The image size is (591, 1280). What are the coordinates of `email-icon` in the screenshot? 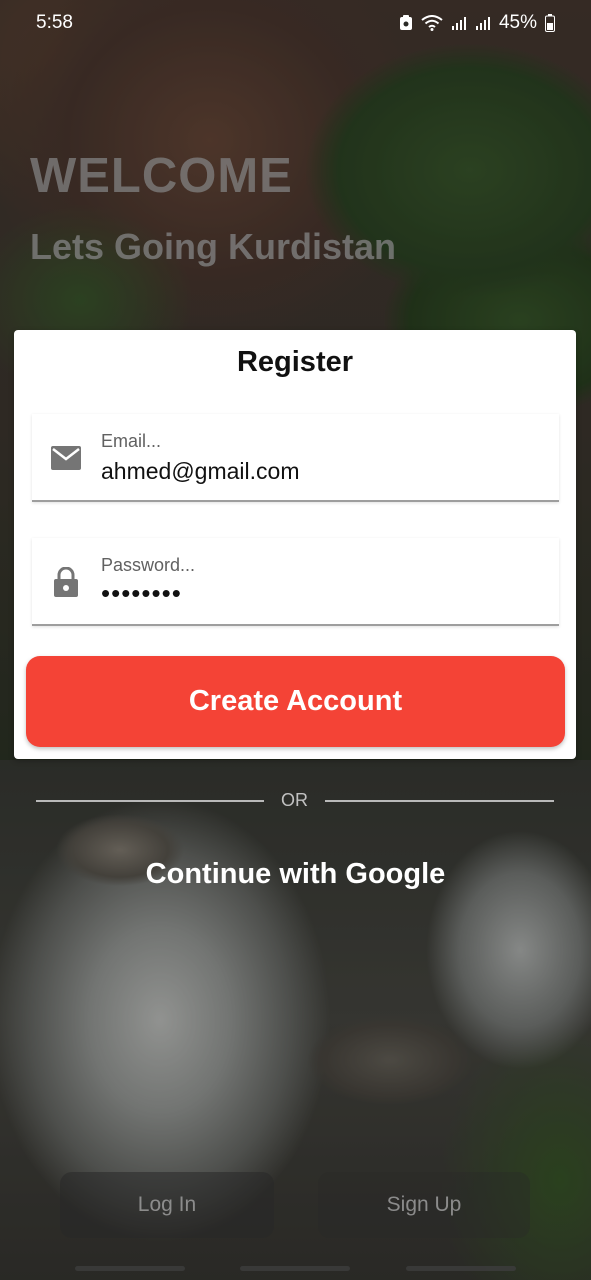 It's located at (66, 458).